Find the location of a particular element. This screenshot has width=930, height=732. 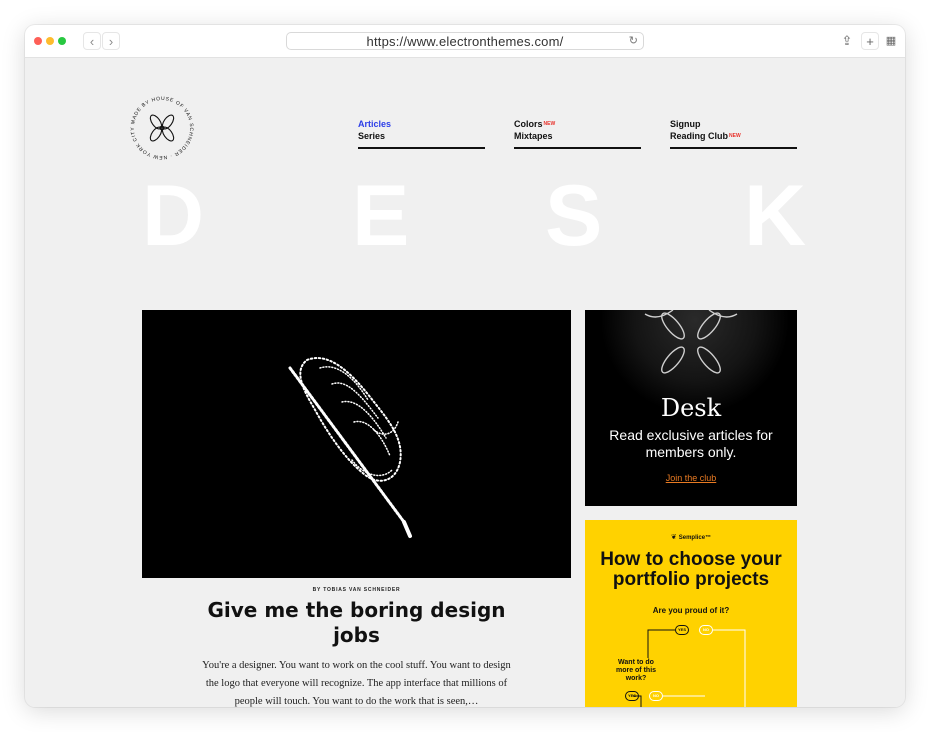

promo-brand: Desk is located at coordinates (691, 408).